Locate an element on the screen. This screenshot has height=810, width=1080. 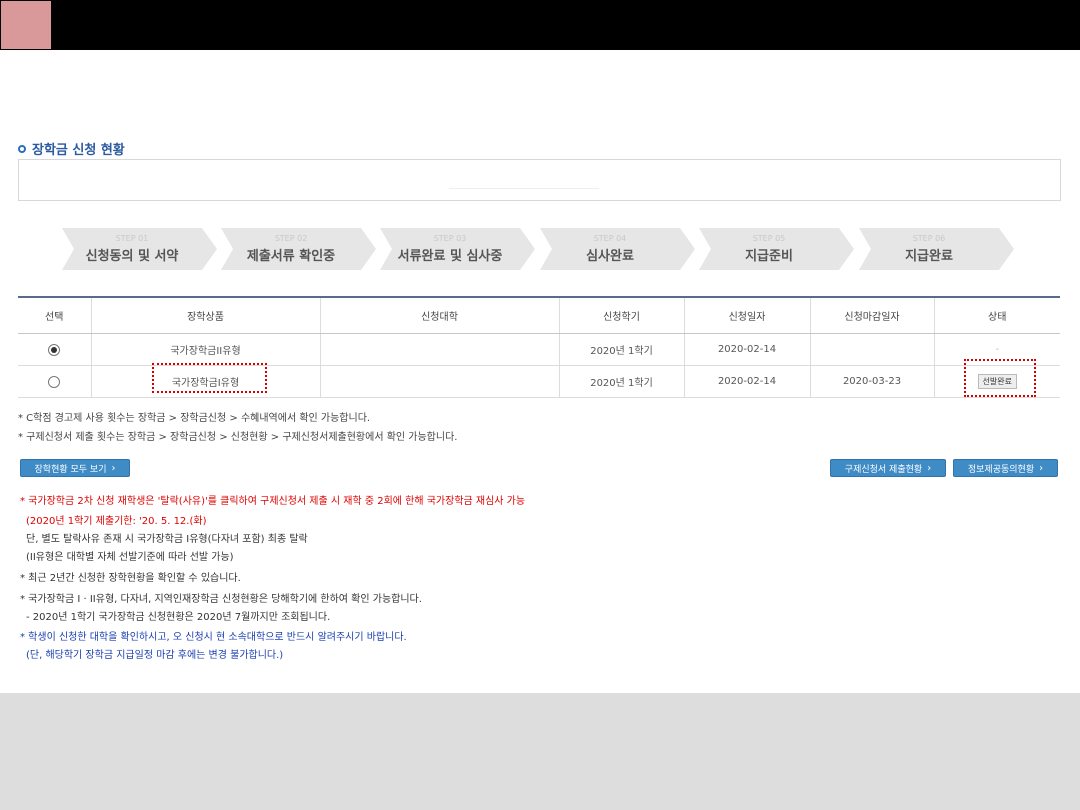
step-label: 신청동의 및 서약 is located at coordinates (132, 256).